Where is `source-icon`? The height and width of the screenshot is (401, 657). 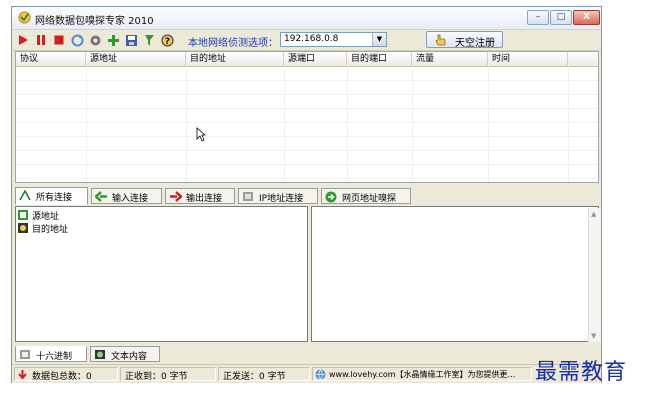 source-icon is located at coordinates (23, 215).